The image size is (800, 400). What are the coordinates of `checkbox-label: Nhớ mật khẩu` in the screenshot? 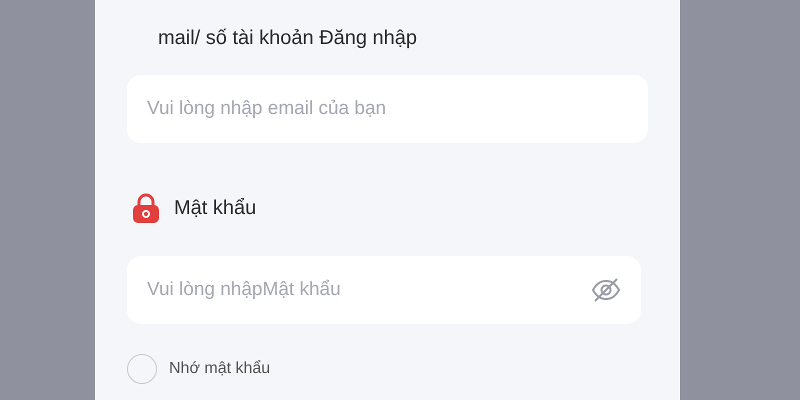 It's located at (219, 369).